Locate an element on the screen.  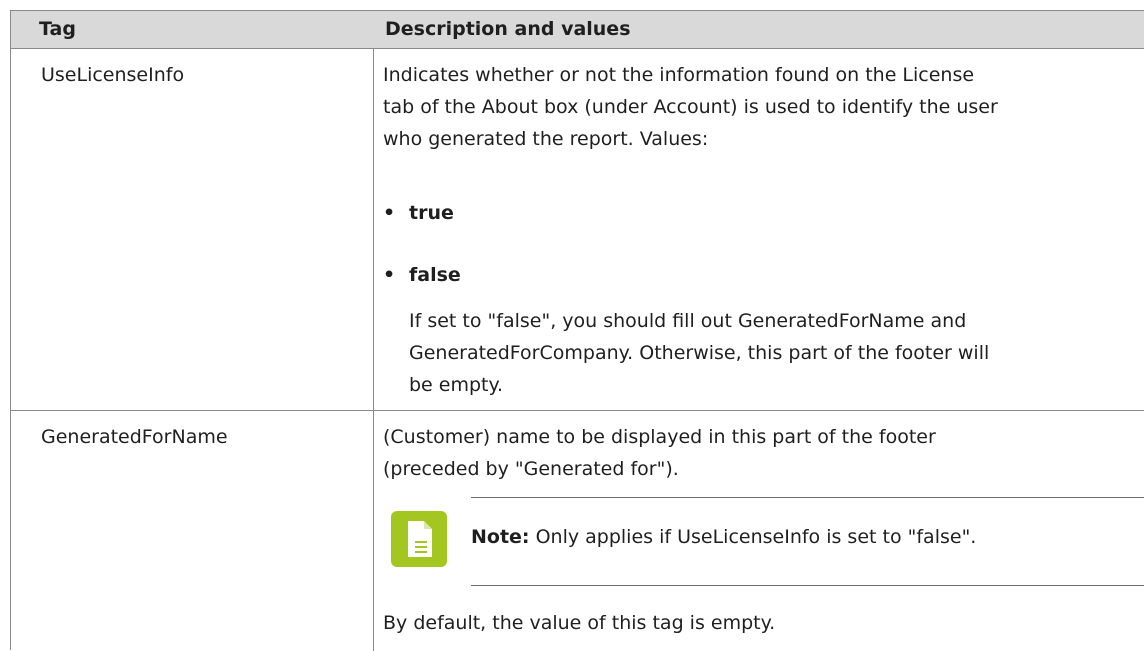
description-line: (preceded by "Generated for"). is located at coordinates (531, 469).